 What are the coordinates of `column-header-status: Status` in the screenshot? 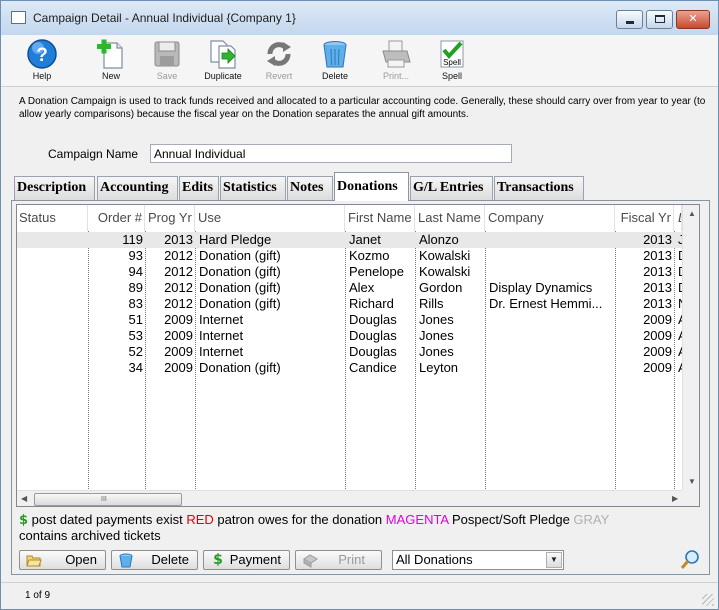 It's located at (52, 218).